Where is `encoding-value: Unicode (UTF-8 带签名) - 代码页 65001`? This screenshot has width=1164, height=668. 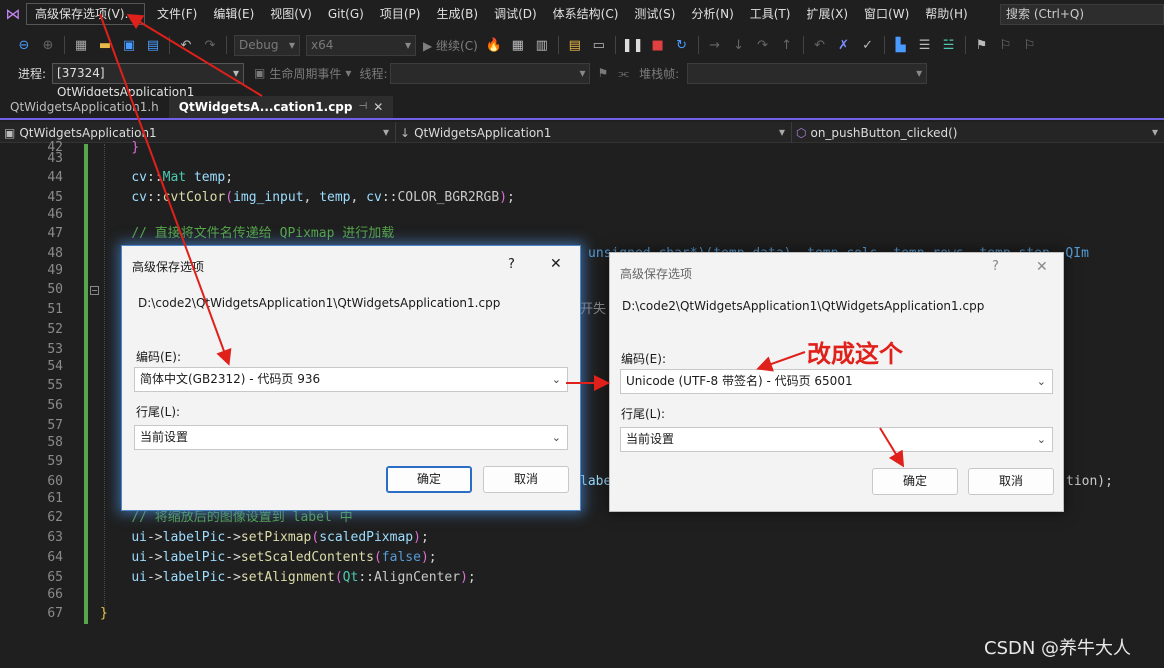 encoding-value: Unicode (UTF-8 带签名) - 代码页 65001 is located at coordinates (739, 381).